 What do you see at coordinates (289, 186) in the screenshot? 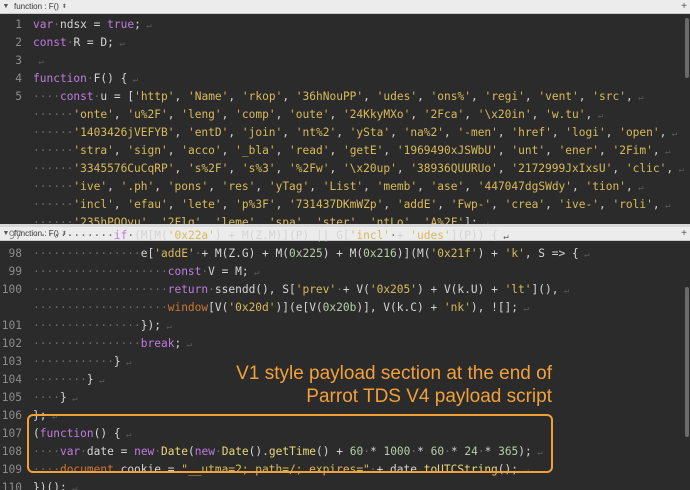
I see `code-token: 'yTag'` at bounding box center [289, 186].